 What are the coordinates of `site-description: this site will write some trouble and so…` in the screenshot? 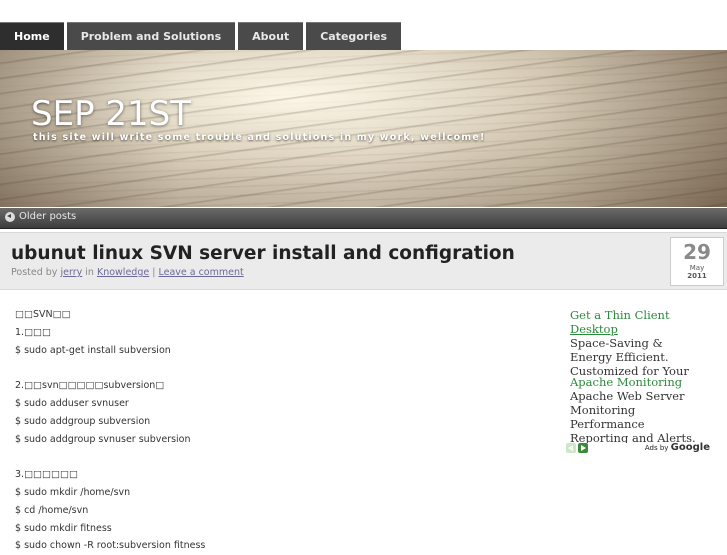 It's located at (259, 137).